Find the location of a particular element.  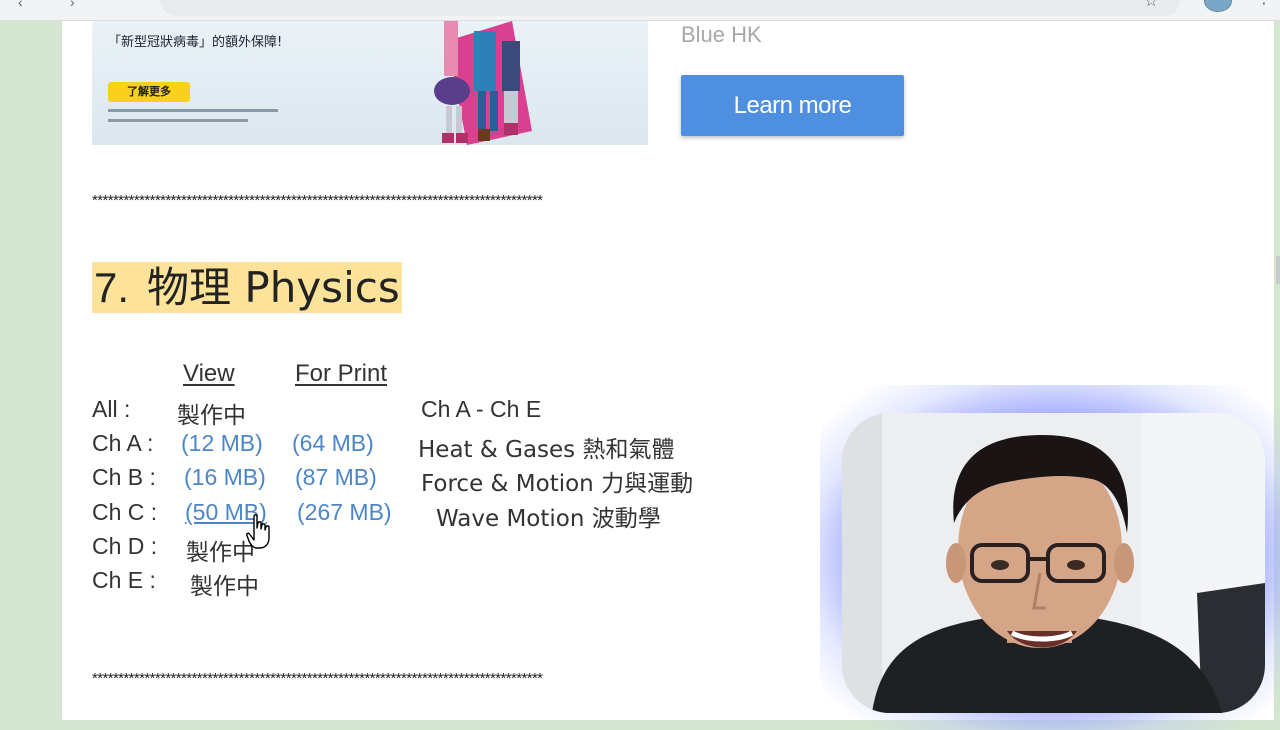

chapter-description: Wave Motion 波動學 is located at coordinates (548, 519).